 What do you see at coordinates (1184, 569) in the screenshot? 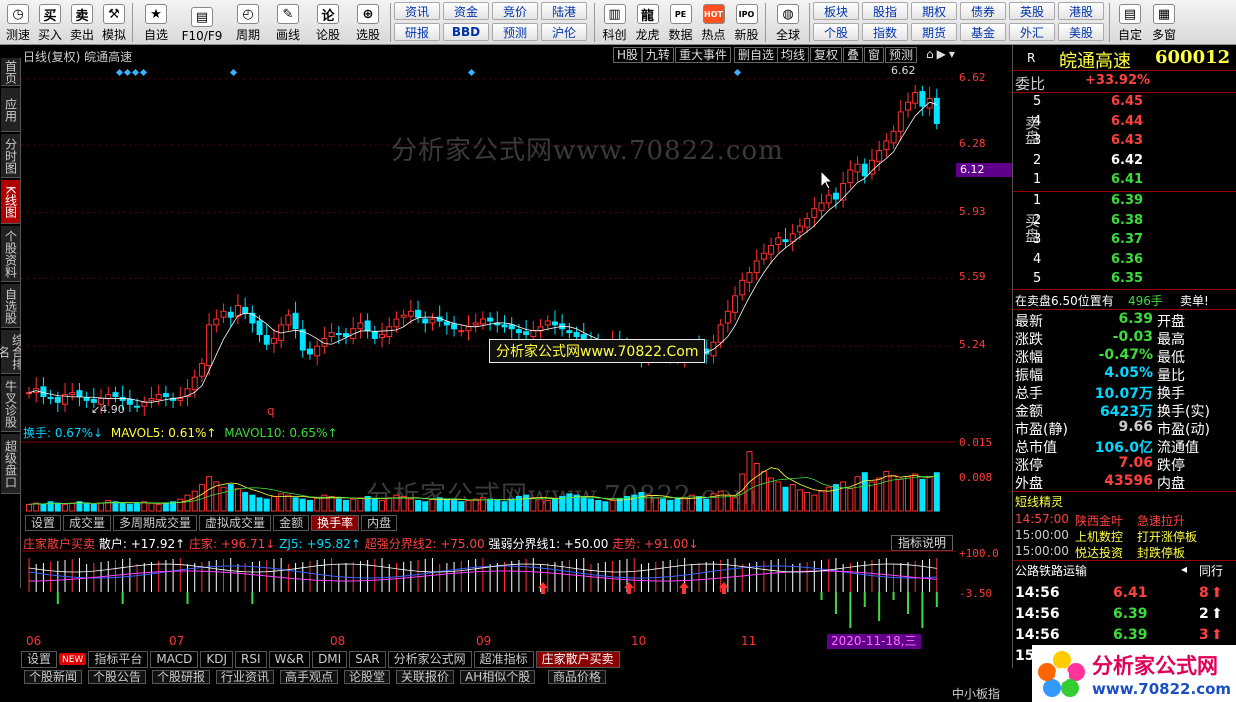
I see `sector-prev-icon: ◂` at bounding box center [1184, 569].